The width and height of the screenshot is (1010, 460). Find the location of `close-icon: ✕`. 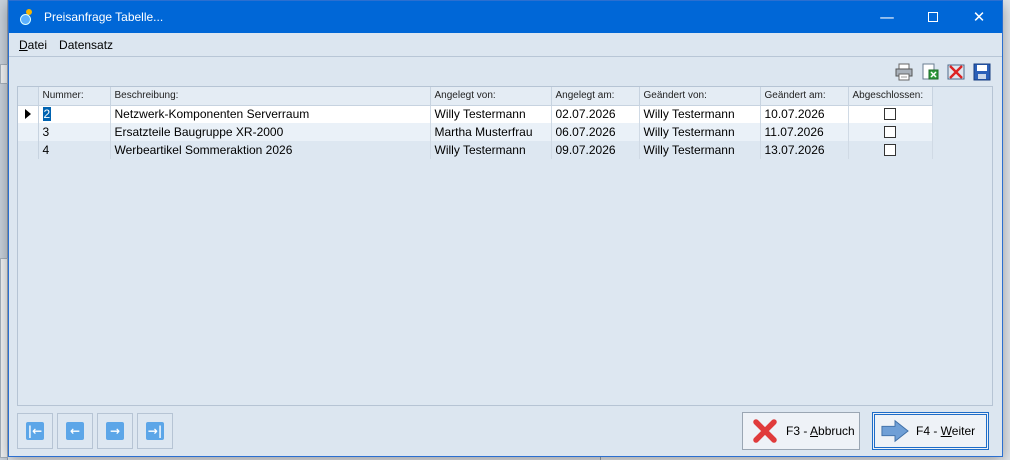

close-icon: ✕ is located at coordinates (979, 17).